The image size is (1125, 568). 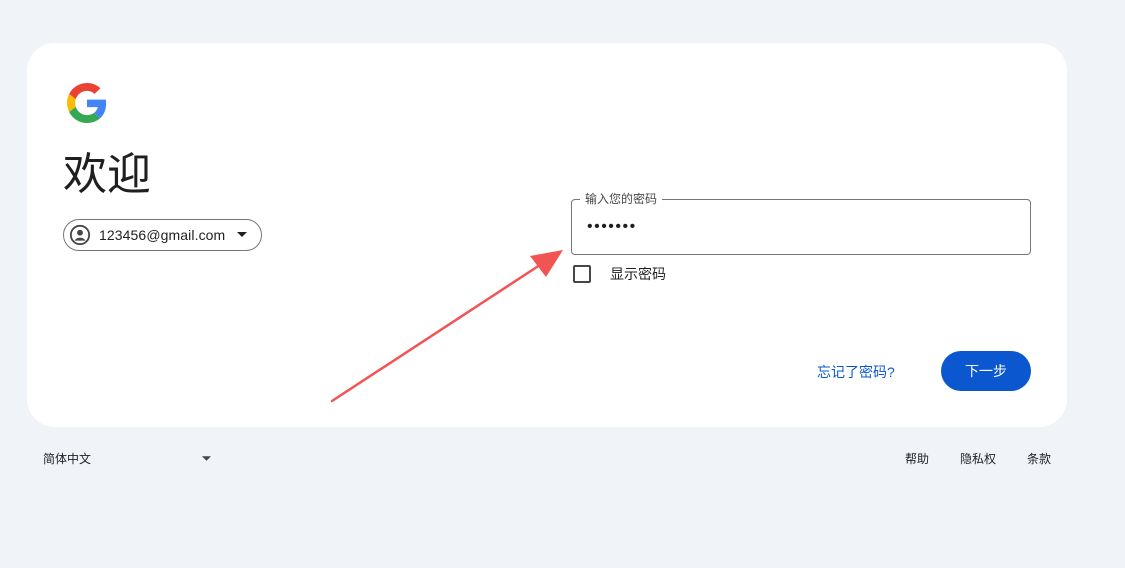 I want to click on language-select-value: 简体中文, so click(x=67, y=459).